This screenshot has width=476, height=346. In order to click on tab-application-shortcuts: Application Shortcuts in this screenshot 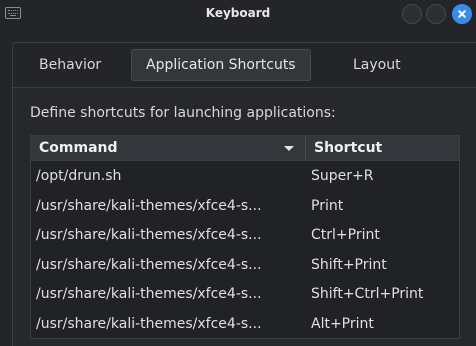, I will do `click(221, 65)`.